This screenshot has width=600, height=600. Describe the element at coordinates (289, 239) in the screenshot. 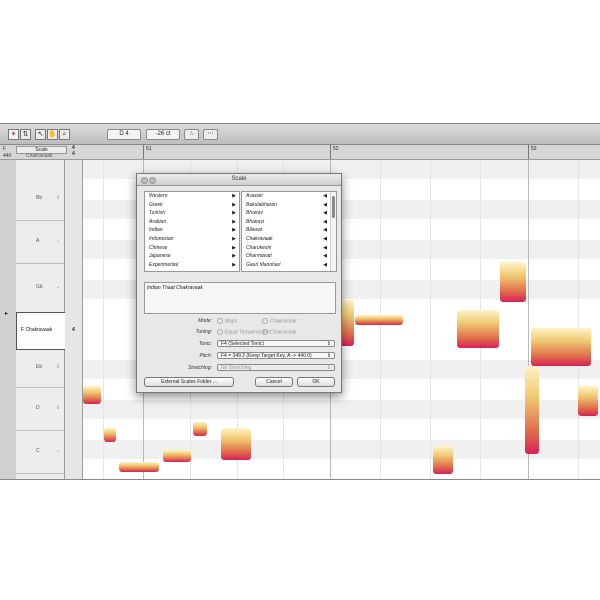

I see `scale-item-selected: Chakravaak ◀` at that location.